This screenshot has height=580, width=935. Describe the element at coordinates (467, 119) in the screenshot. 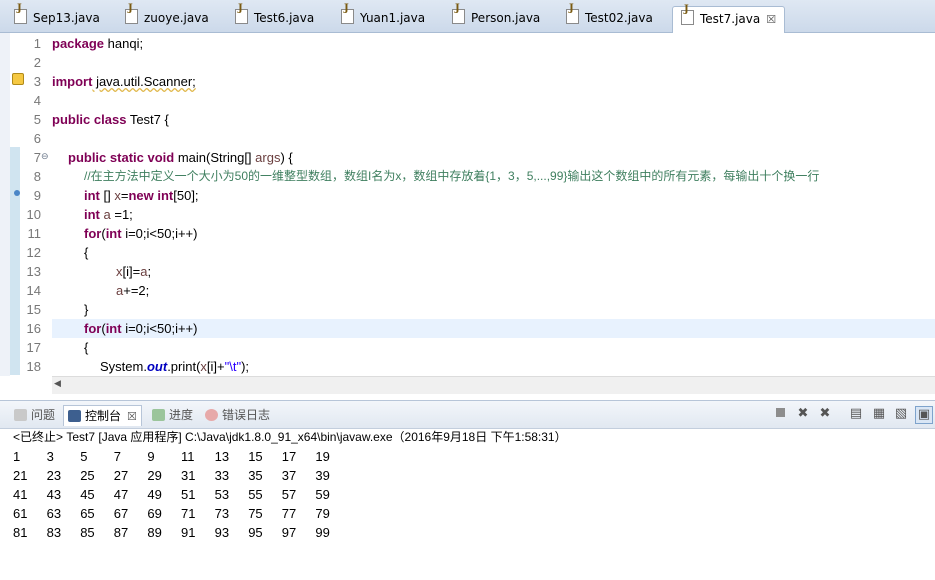

I see `code-line: 5 public class Test7 {` at that location.